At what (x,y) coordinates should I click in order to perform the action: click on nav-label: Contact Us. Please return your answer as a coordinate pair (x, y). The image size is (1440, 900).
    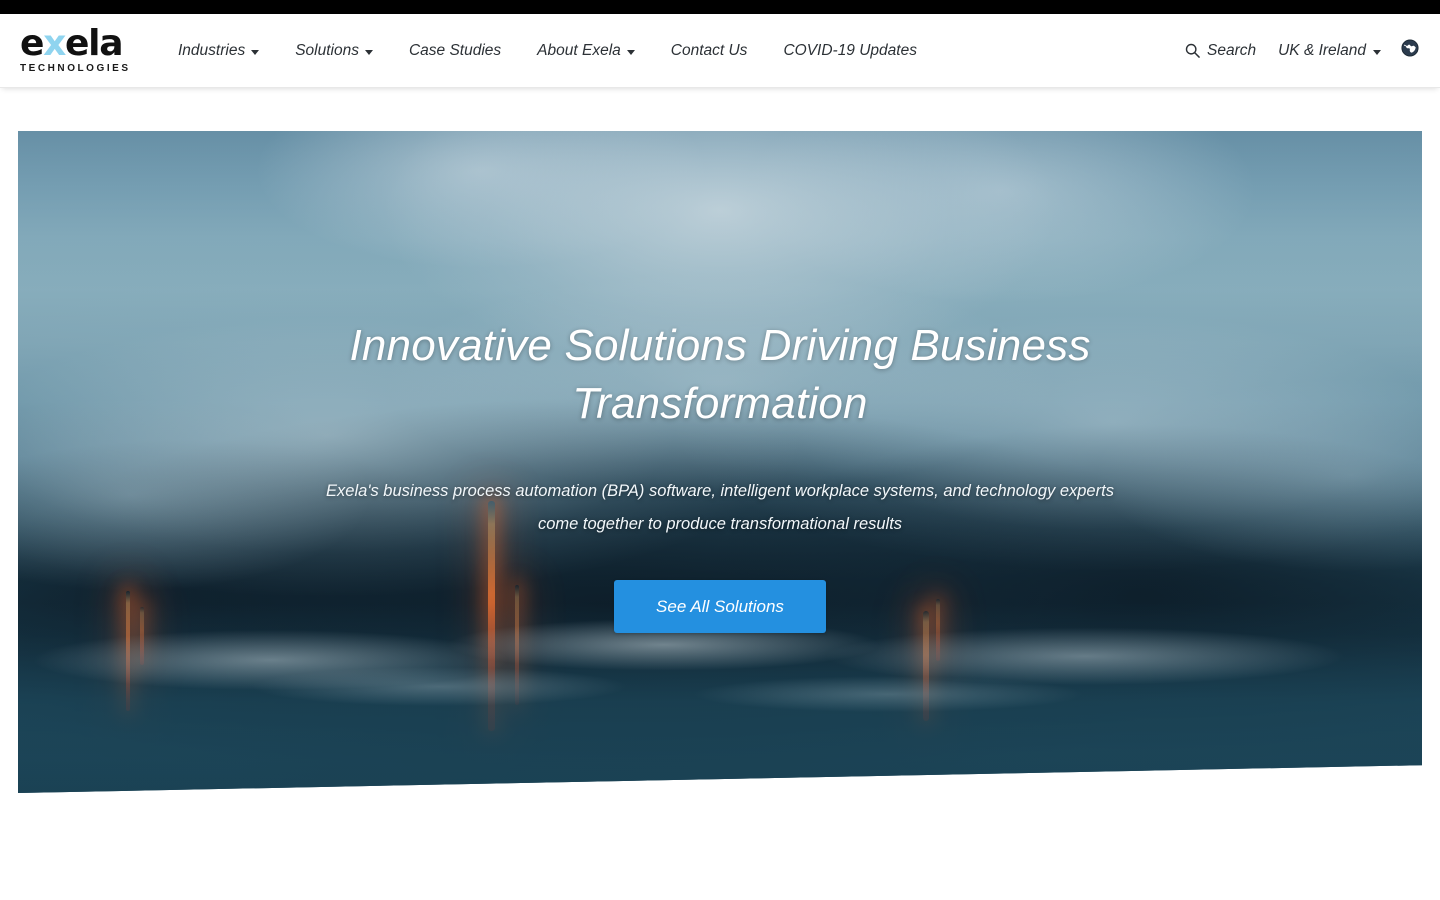
    Looking at the image, I should click on (709, 50).